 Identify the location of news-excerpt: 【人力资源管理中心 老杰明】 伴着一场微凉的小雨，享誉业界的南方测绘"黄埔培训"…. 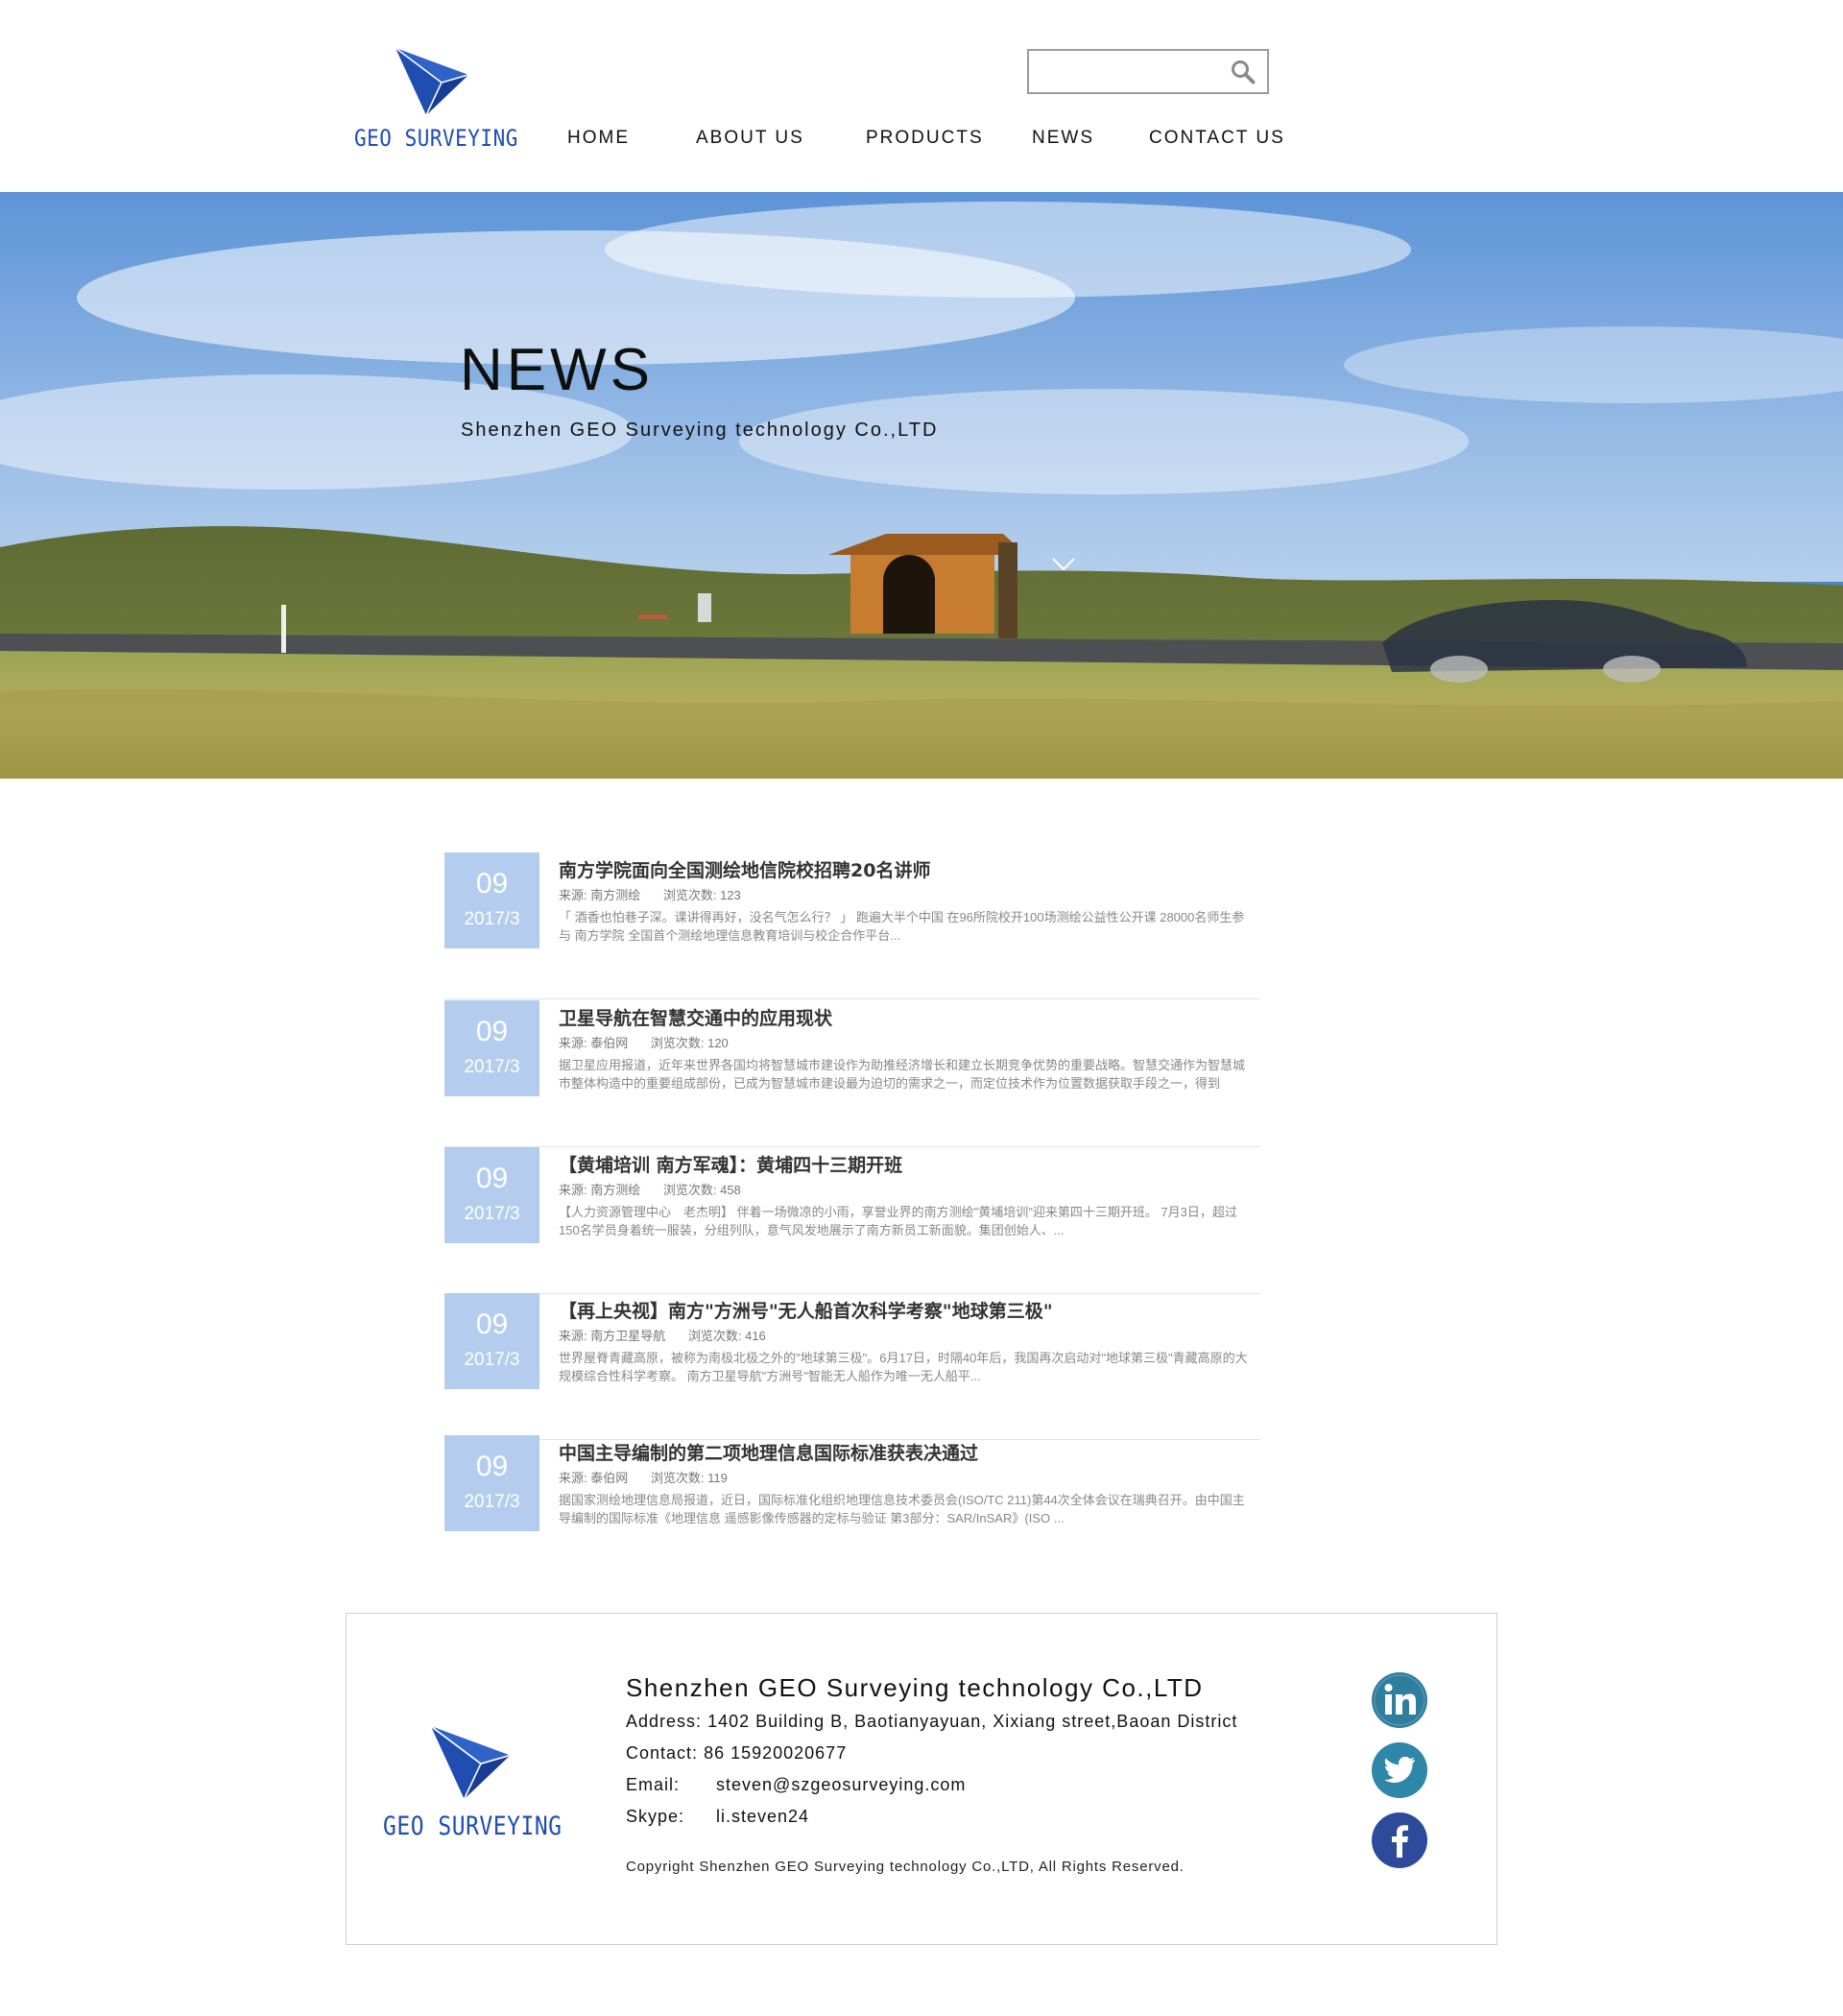
(898, 1221).